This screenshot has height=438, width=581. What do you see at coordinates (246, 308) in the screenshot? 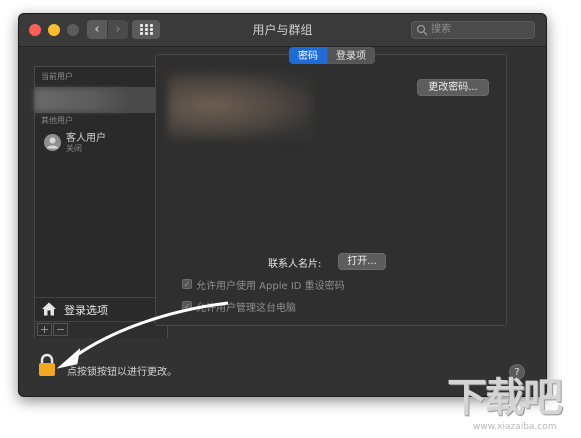
I see `admin-label: 允许用户管理这台电脑` at bounding box center [246, 308].